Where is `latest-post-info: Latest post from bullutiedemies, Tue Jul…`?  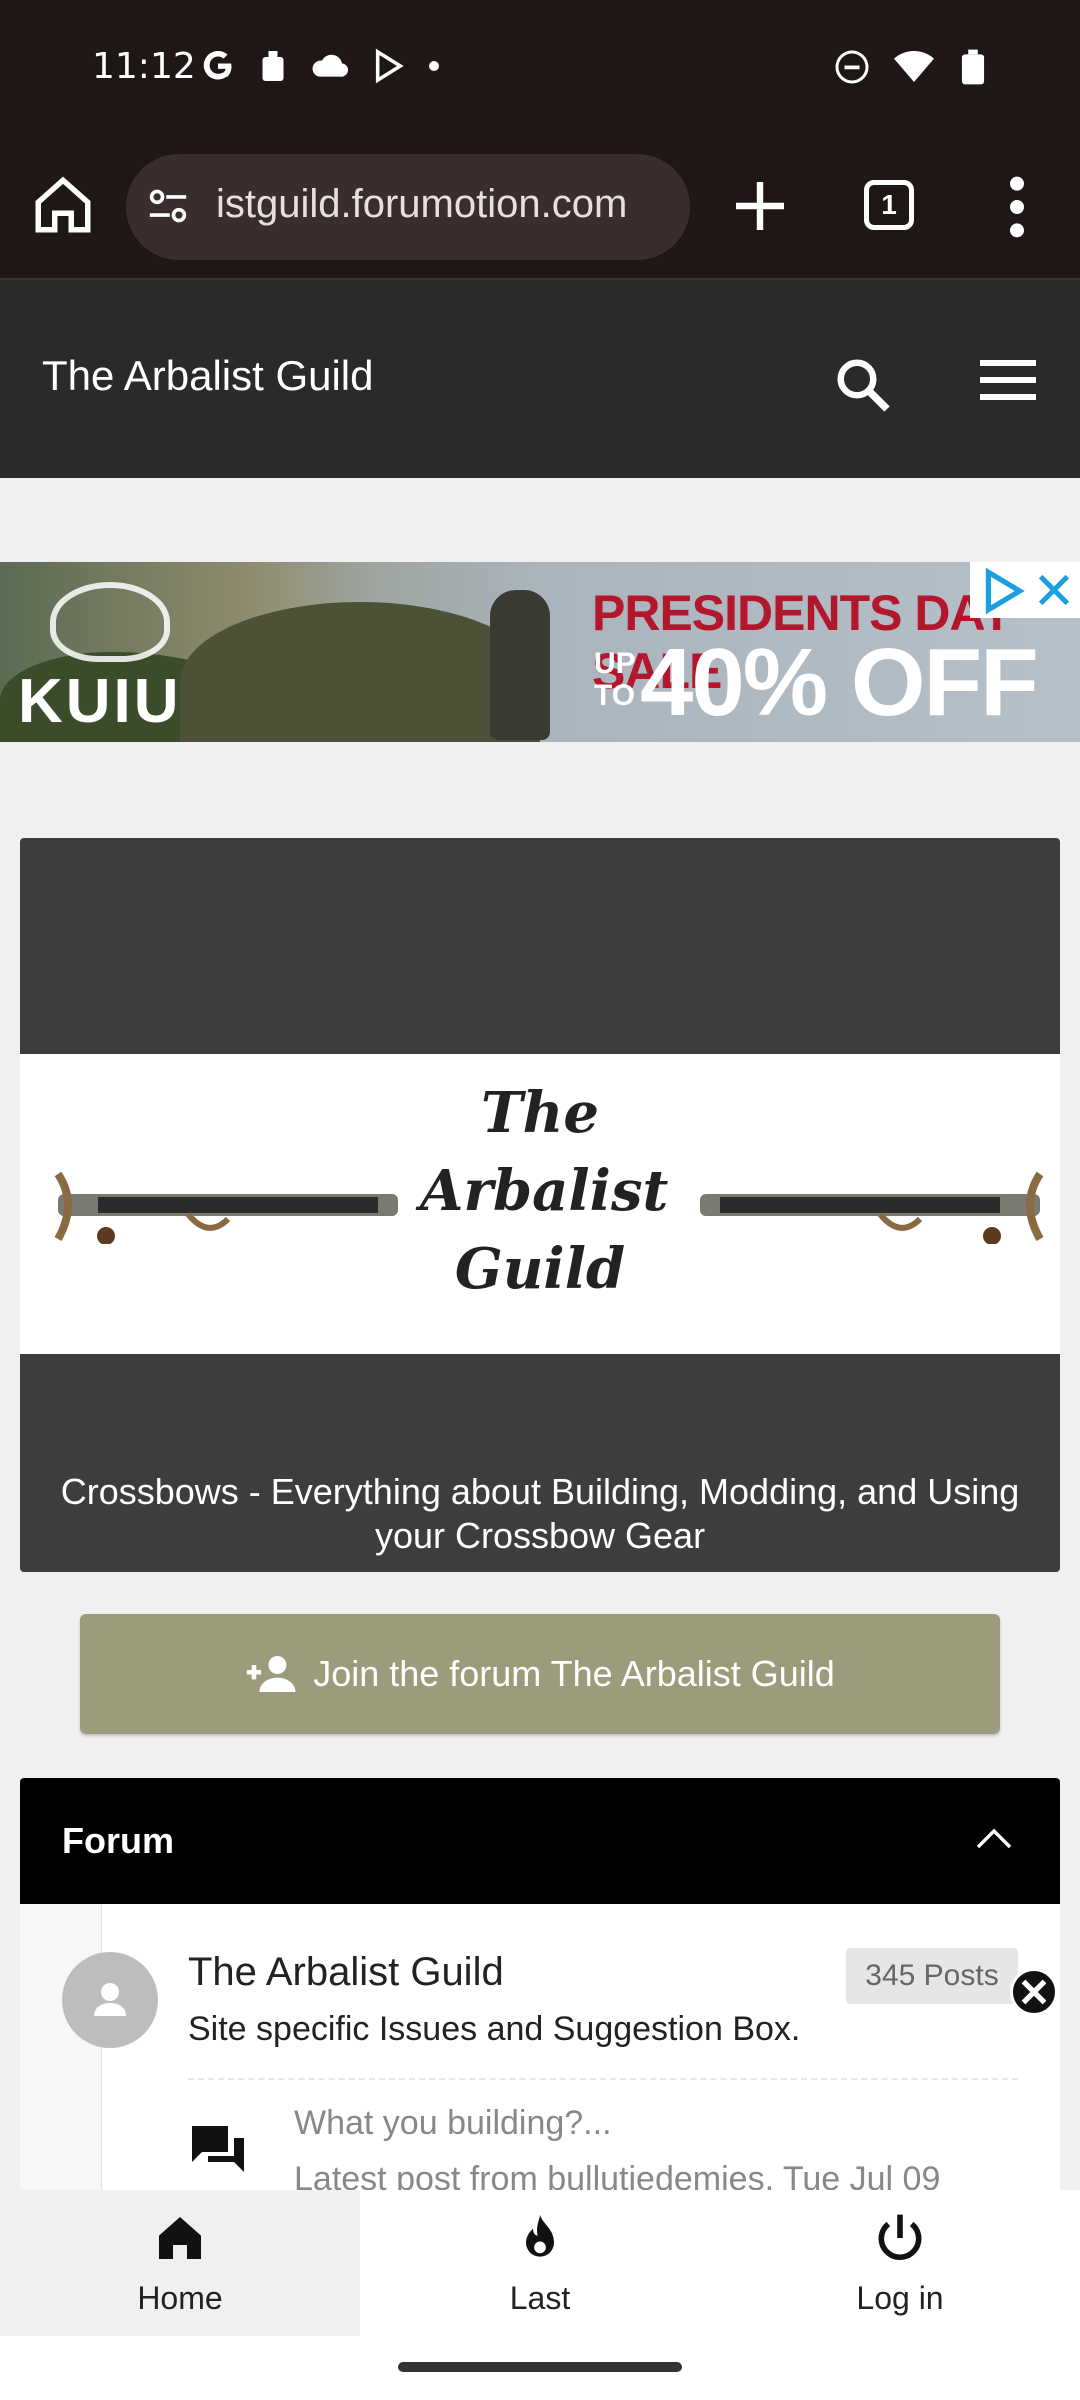 latest-post-info: Latest post from bullutiedemies, Tue Jul… is located at coordinates (617, 2175).